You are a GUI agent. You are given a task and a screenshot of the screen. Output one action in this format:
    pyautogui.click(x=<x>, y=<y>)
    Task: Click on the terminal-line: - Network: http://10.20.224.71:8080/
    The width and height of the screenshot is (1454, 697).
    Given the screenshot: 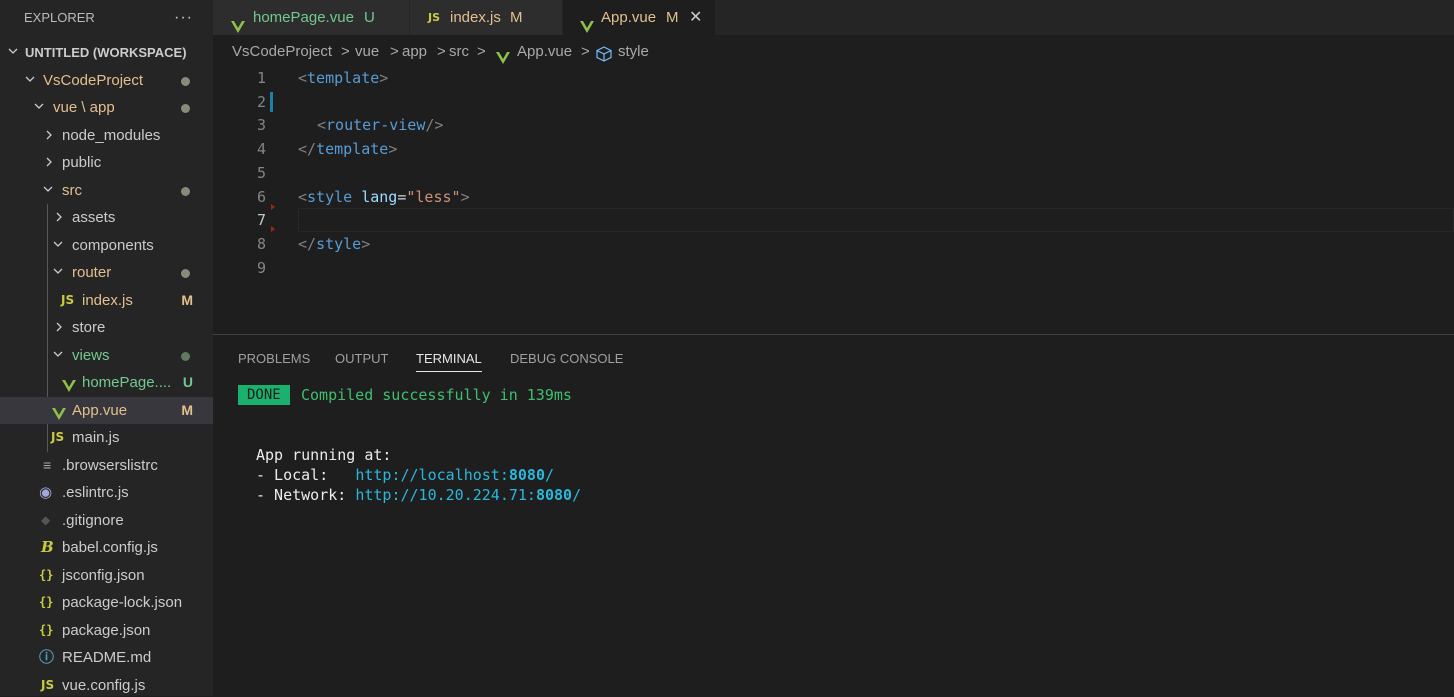 What is the action you would take?
    pyautogui.click(x=418, y=495)
    